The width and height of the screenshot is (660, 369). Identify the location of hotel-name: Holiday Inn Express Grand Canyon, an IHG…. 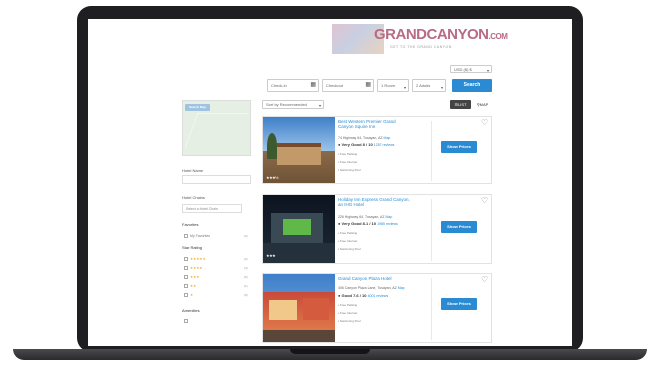
(375, 202).